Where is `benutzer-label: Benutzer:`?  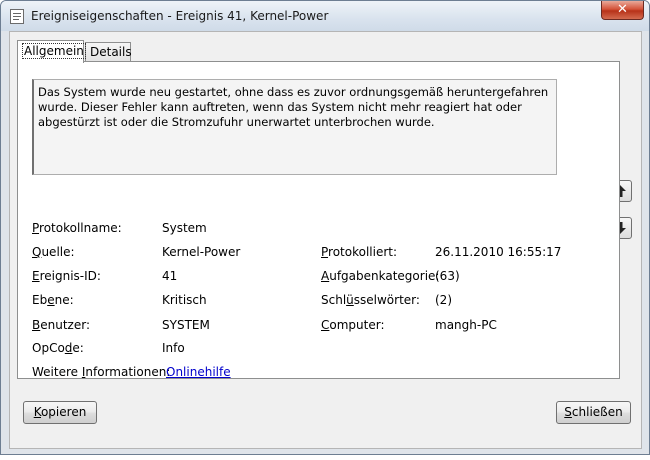 benutzer-label: Benutzer: is located at coordinates (61, 325).